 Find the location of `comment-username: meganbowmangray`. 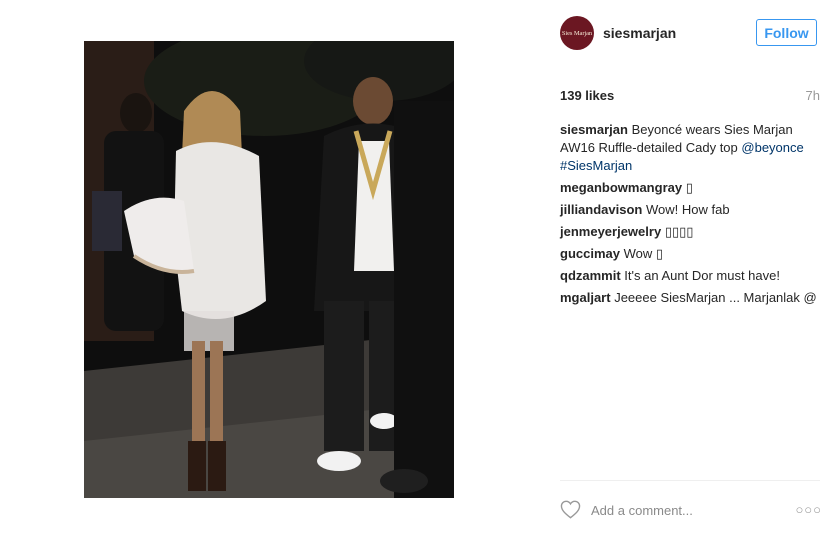

comment-username: meganbowmangray is located at coordinates (621, 187).